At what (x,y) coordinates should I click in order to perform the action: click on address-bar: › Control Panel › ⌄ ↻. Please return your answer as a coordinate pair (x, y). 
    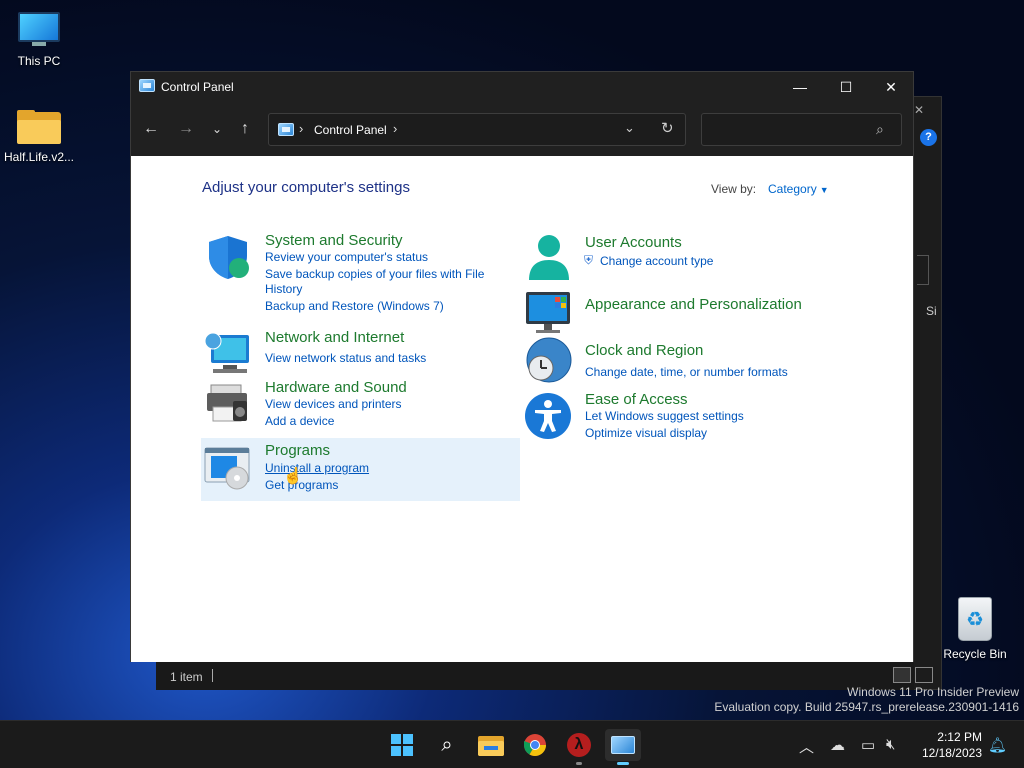
    Looking at the image, I should click on (477, 129).